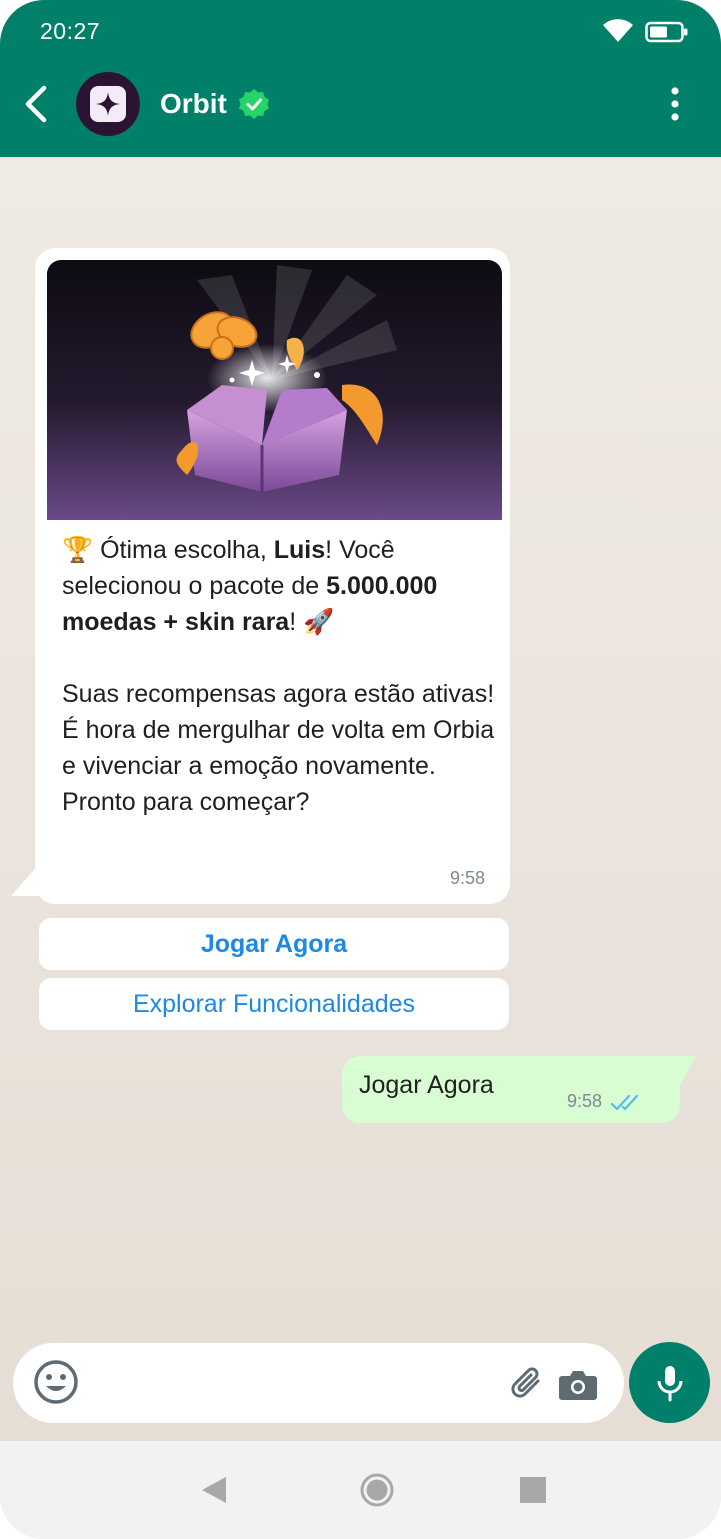 Image resolution: width=721 pixels, height=1539 pixels. Describe the element at coordinates (70, 31) in the screenshot. I see `status-time: 20:27` at that location.